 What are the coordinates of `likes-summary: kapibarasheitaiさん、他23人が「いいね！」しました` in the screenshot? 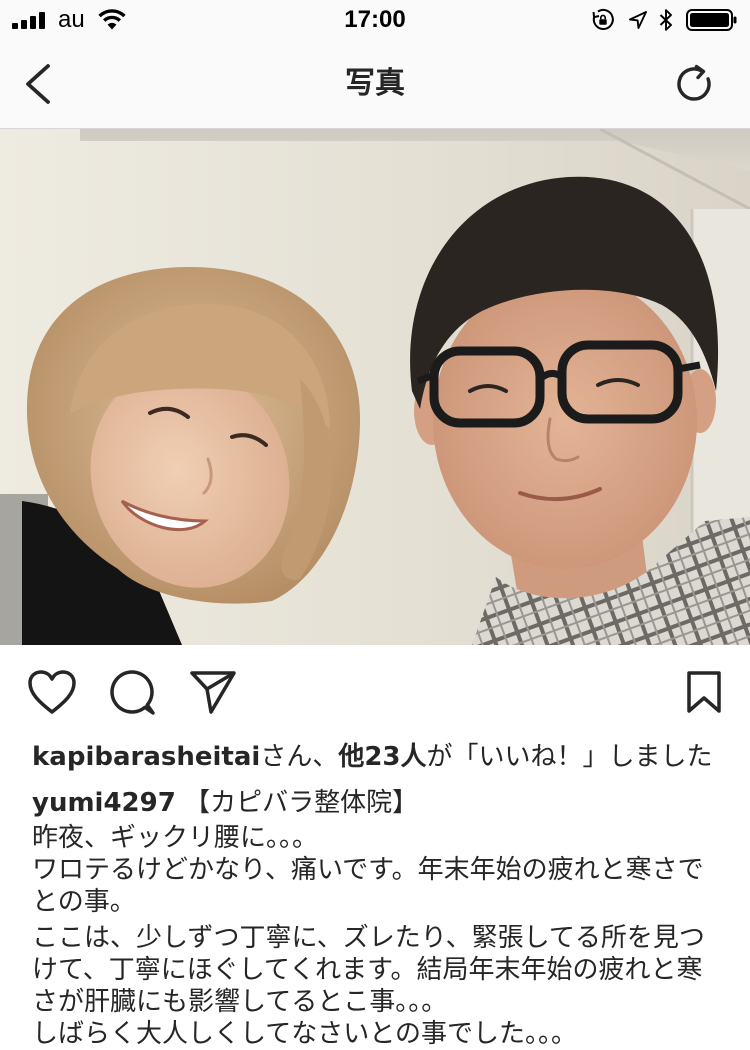 It's located at (391, 757).